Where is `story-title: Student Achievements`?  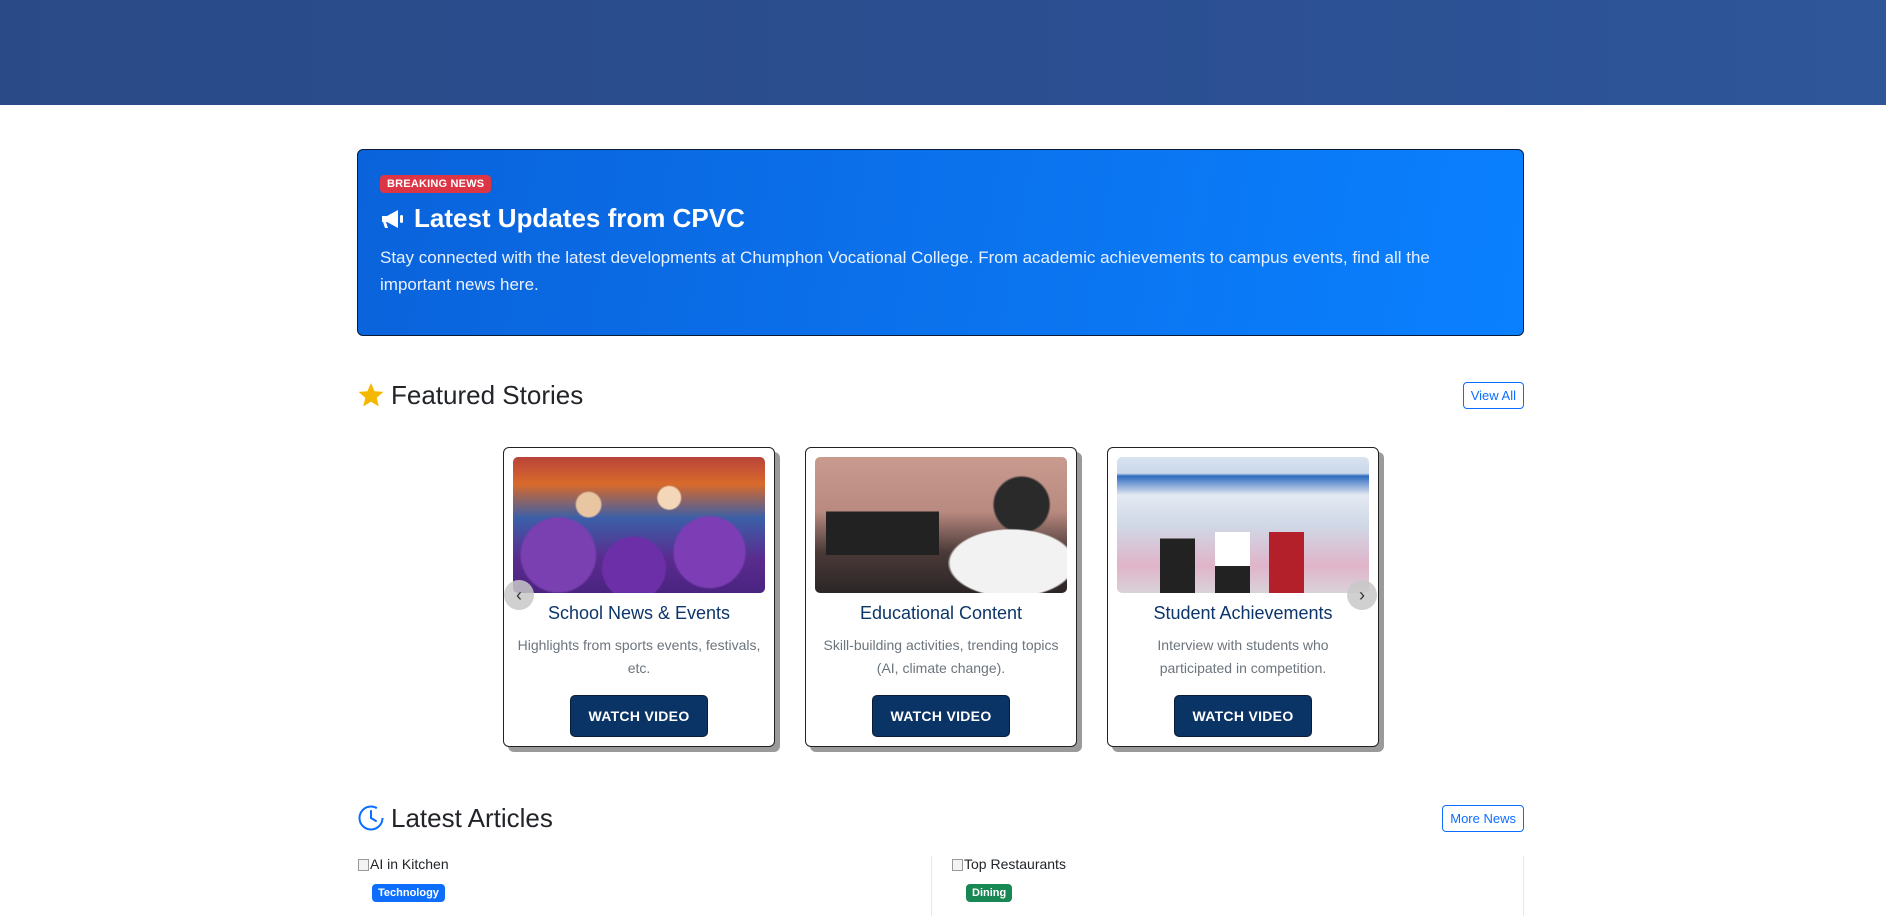 story-title: Student Achievements is located at coordinates (1243, 613).